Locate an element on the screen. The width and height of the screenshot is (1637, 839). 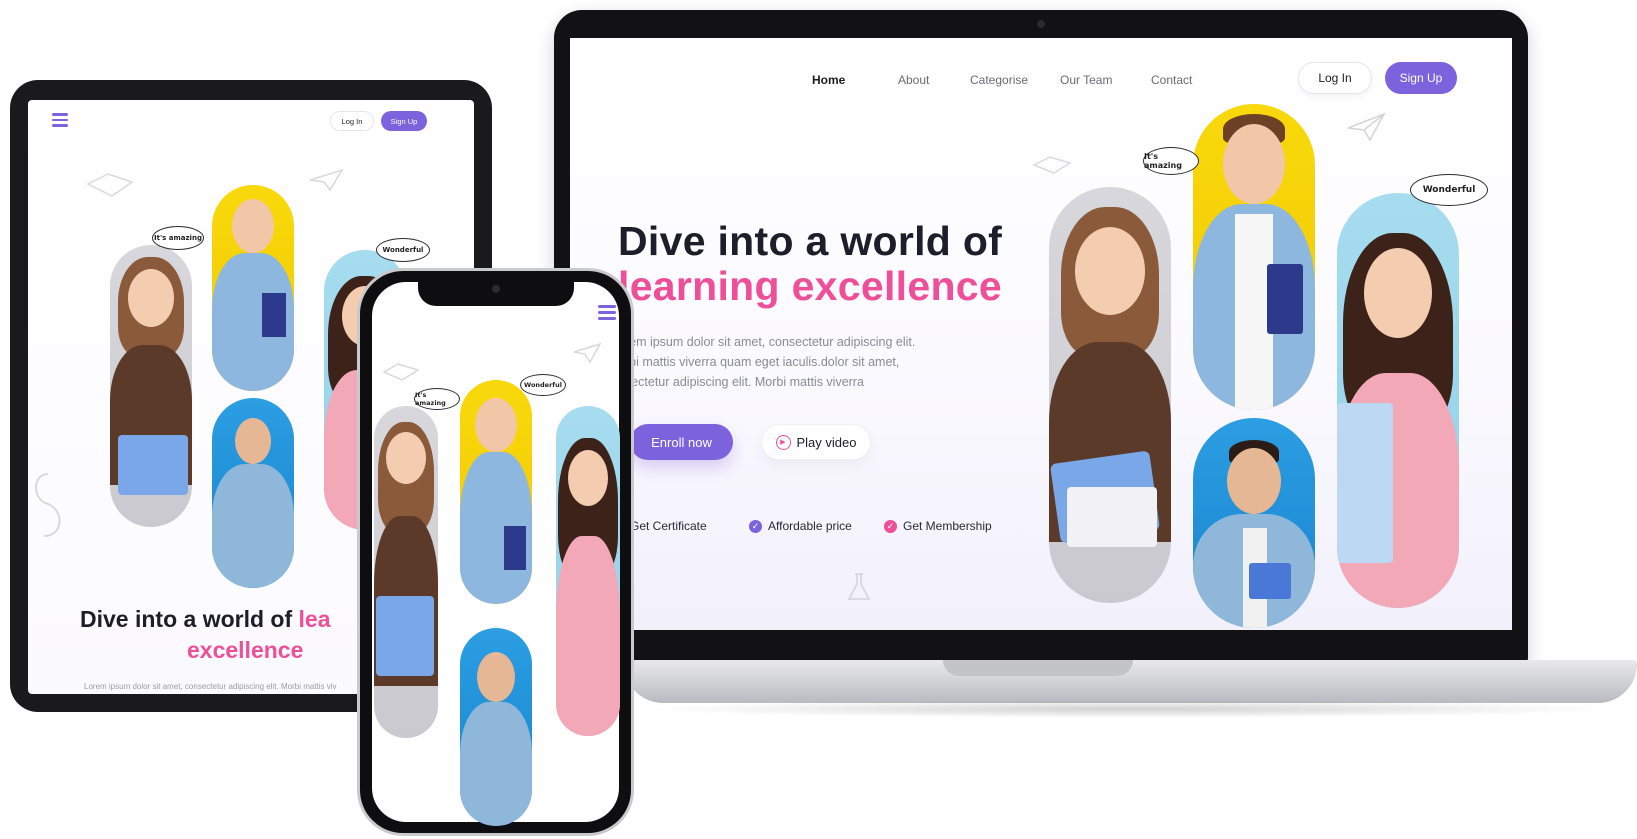
enroll-button: Enroll now is located at coordinates (681, 442).